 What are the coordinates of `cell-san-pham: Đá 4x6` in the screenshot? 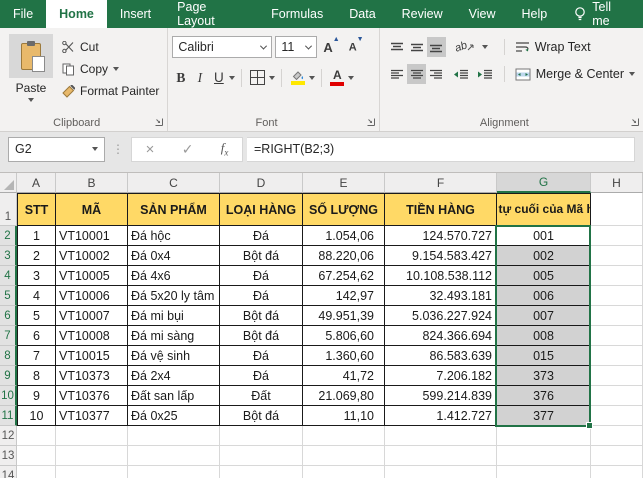 It's located at (174, 276).